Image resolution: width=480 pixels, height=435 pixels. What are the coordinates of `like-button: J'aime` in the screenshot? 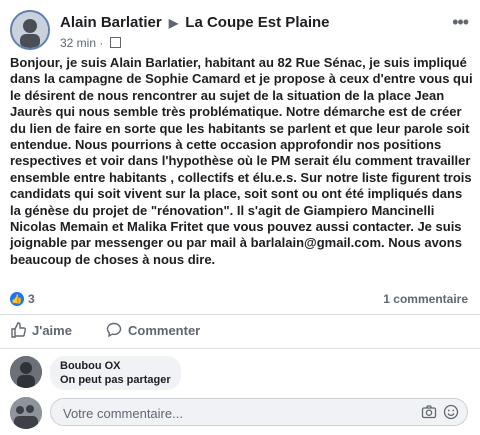 It's located at (41, 330).